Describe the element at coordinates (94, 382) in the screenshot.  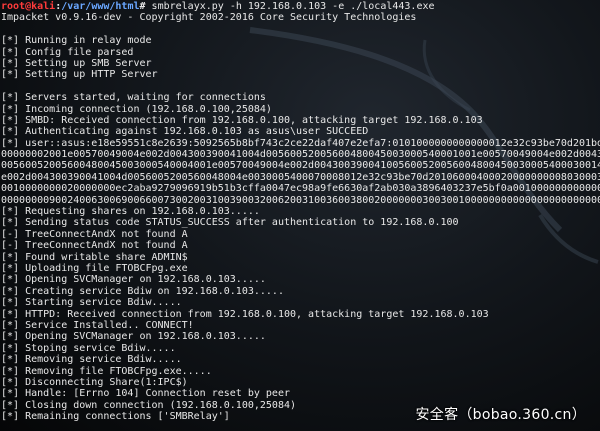
I see `output-line: [*] Disconnecting Share(1:IPC$)` at that location.